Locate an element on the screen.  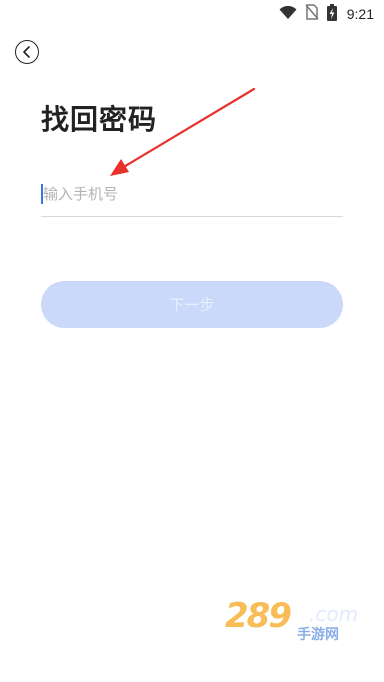
status-time: 9:21 is located at coordinates (360, 14).